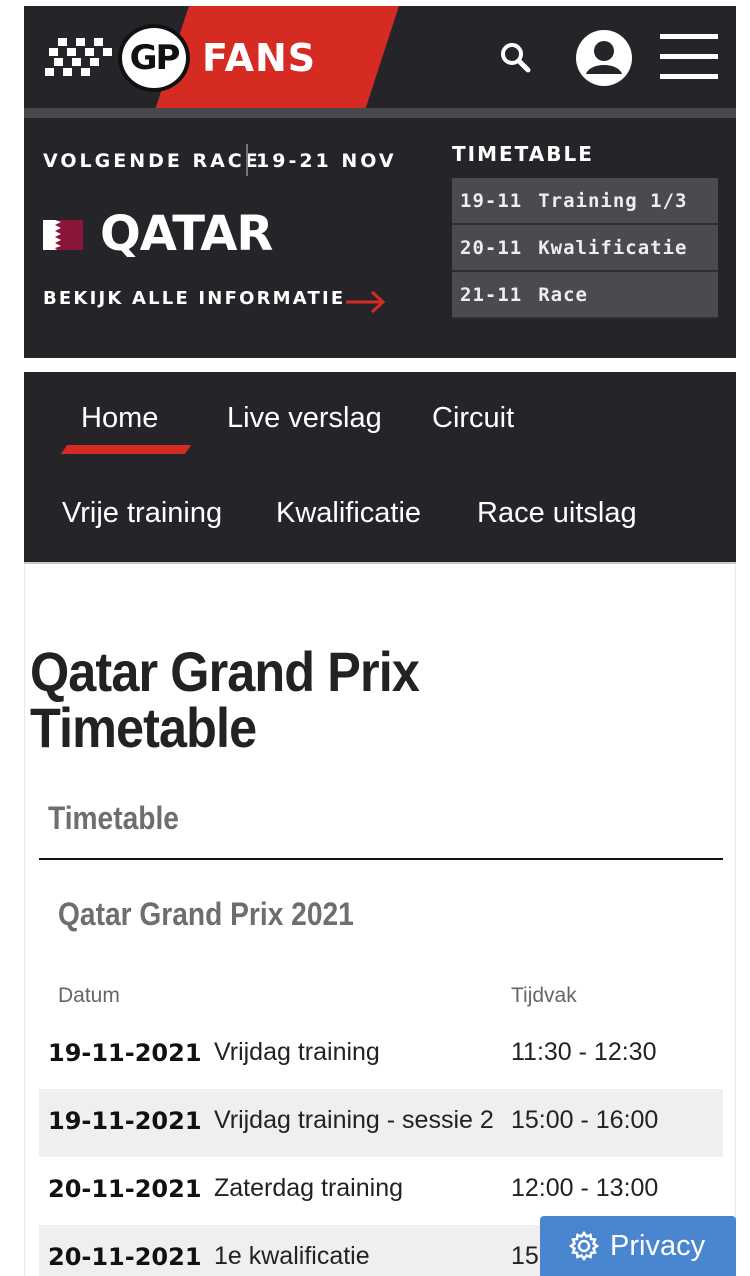  What do you see at coordinates (348, 513) in the screenshot?
I see `nav-item-kwalificatie: Kwalificatie` at bounding box center [348, 513].